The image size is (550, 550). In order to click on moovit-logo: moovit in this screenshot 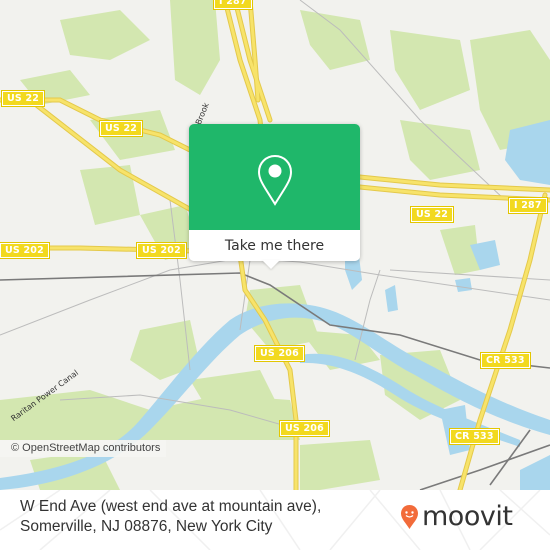, I will do `click(456, 516)`.